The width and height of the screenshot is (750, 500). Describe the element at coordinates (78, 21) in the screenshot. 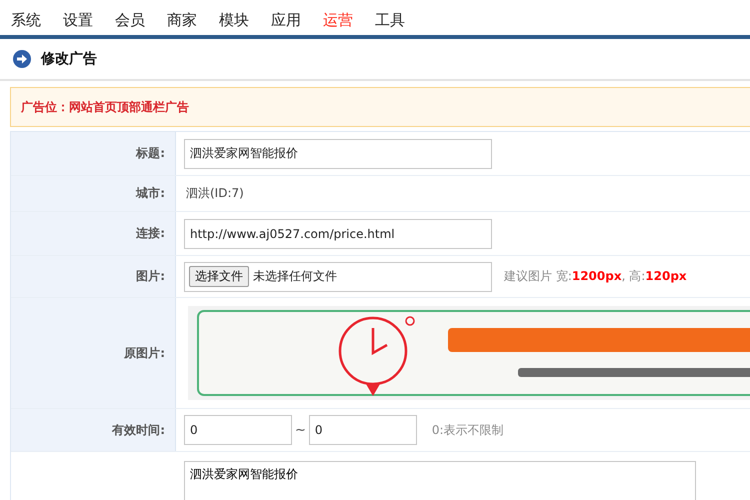

I see `nav-tab: 设置` at that location.